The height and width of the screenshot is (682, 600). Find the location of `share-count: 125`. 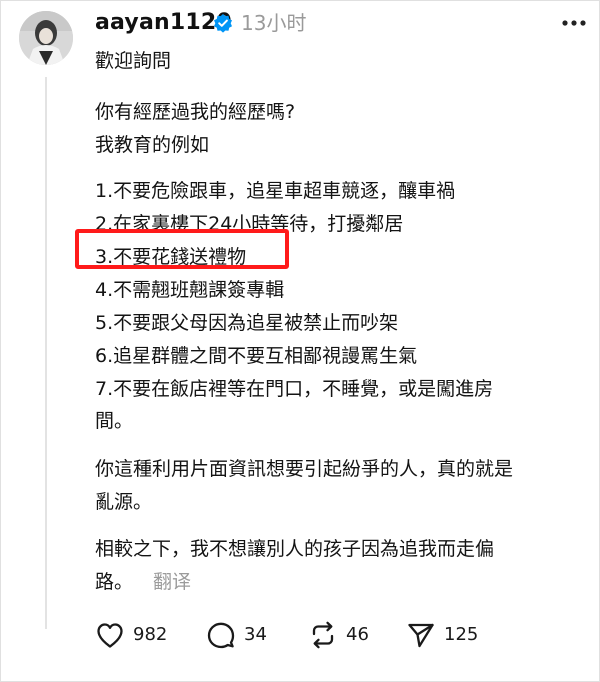

share-count: 125 is located at coordinates (461, 634).